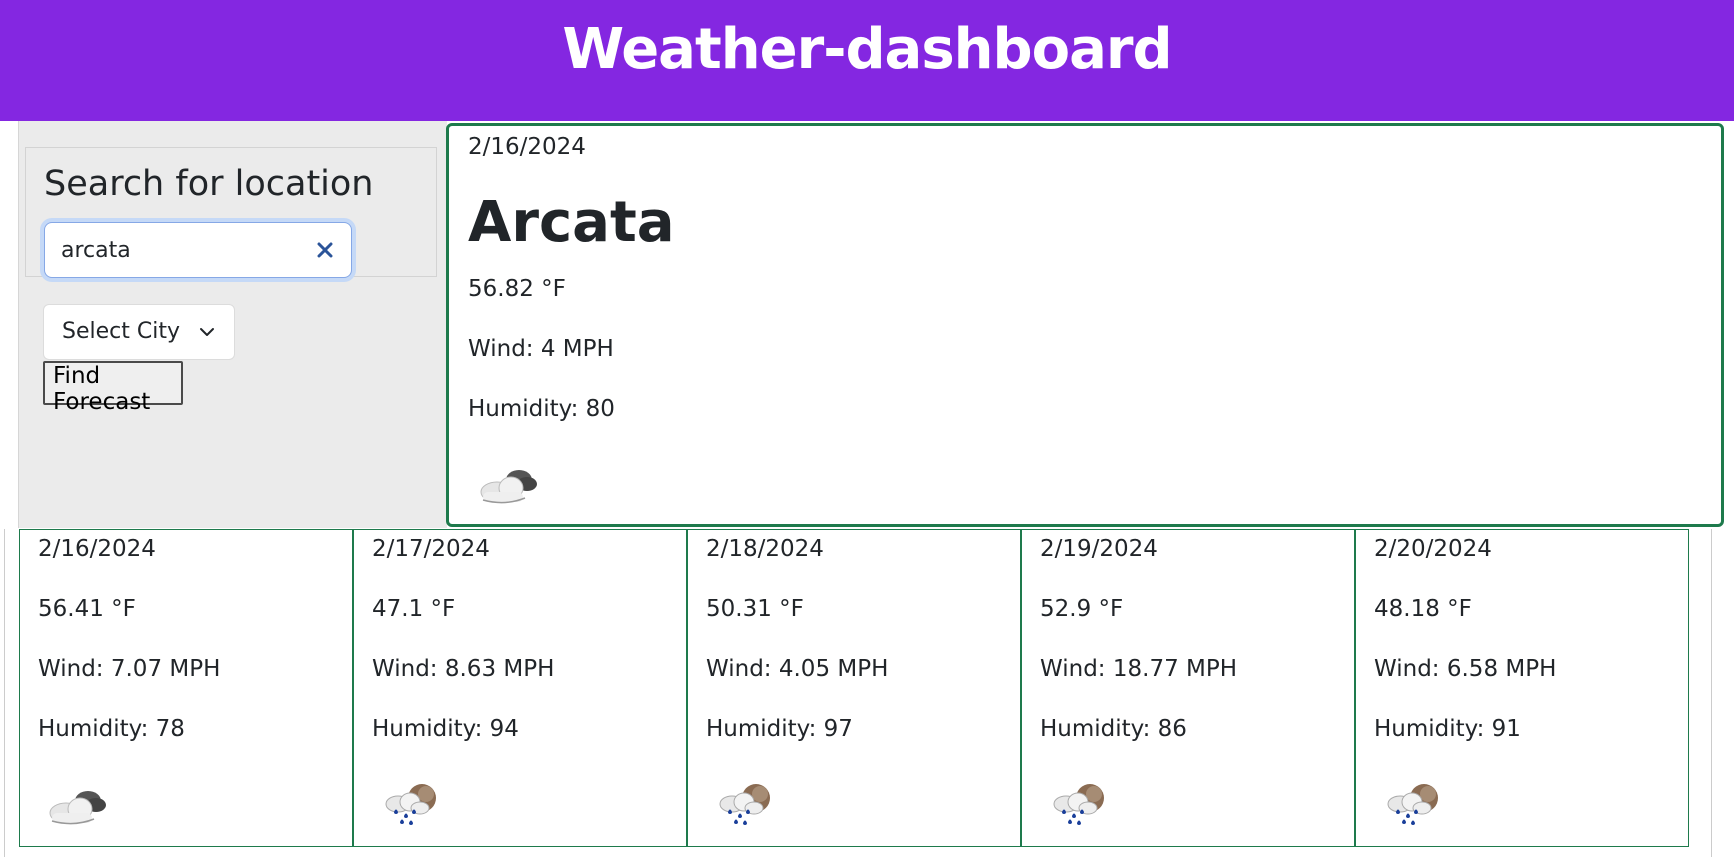 The width and height of the screenshot is (1734, 857). I want to click on forecast-humidity: Humidity: 78, so click(111, 729).